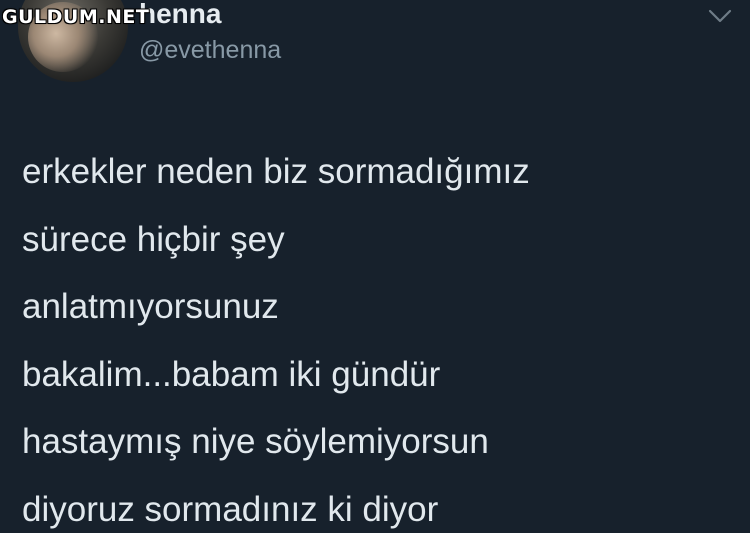 The width and height of the screenshot is (750, 533). I want to click on tweet-line: sürece hiçbir şey, so click(153, 239).